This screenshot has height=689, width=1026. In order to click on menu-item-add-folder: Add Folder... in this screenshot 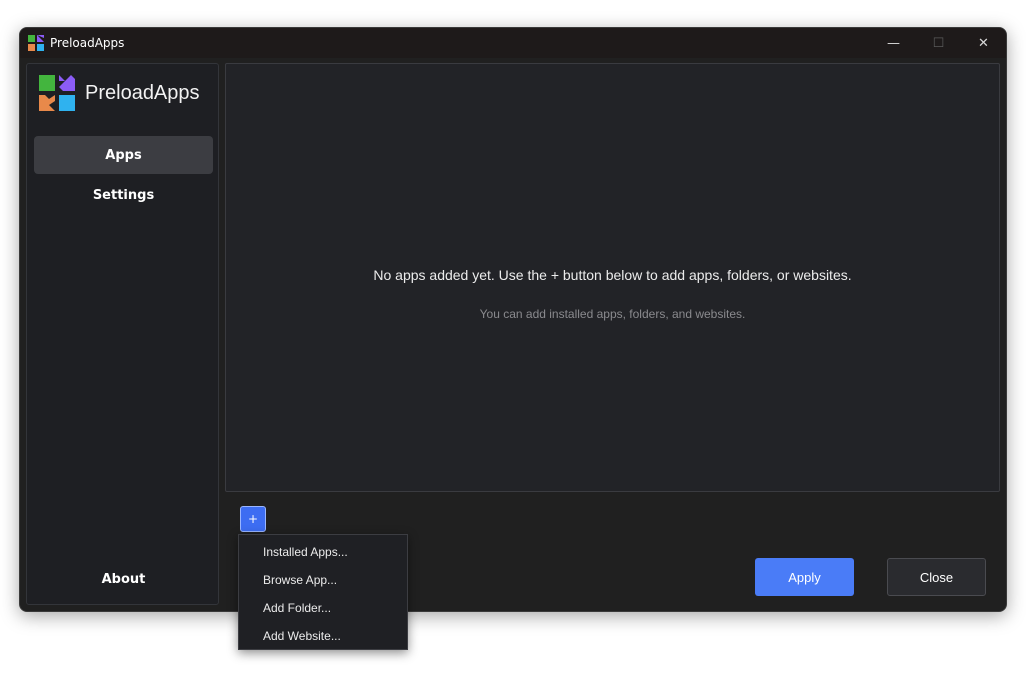, I will do `click(323, 608)`.